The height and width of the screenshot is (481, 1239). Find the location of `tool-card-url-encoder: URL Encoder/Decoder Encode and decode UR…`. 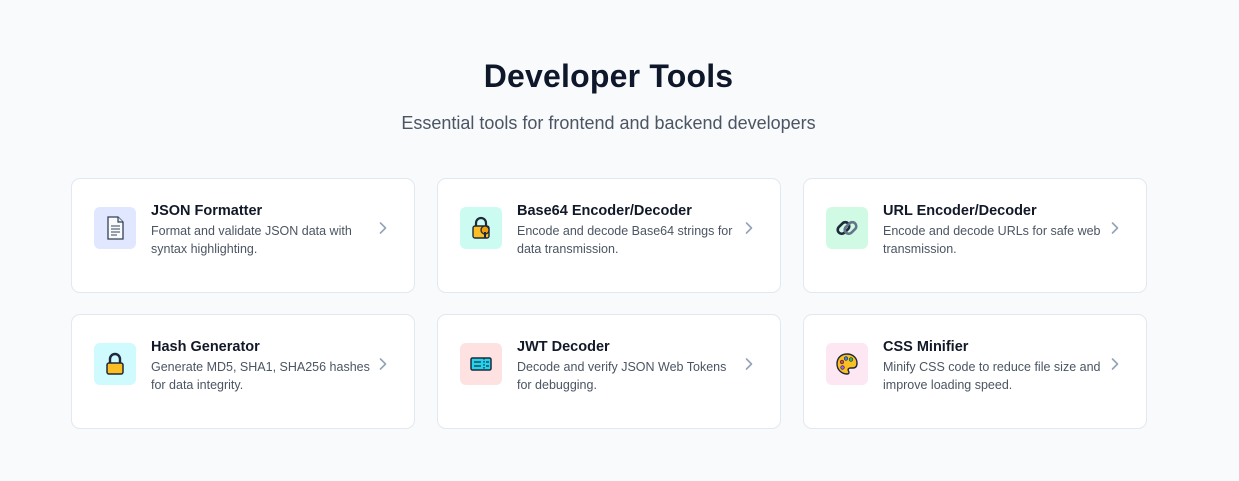

tool-card-url-encoder: URL Encoder/Decoder Encode and decode UR… is located at coordinates (975, 235).